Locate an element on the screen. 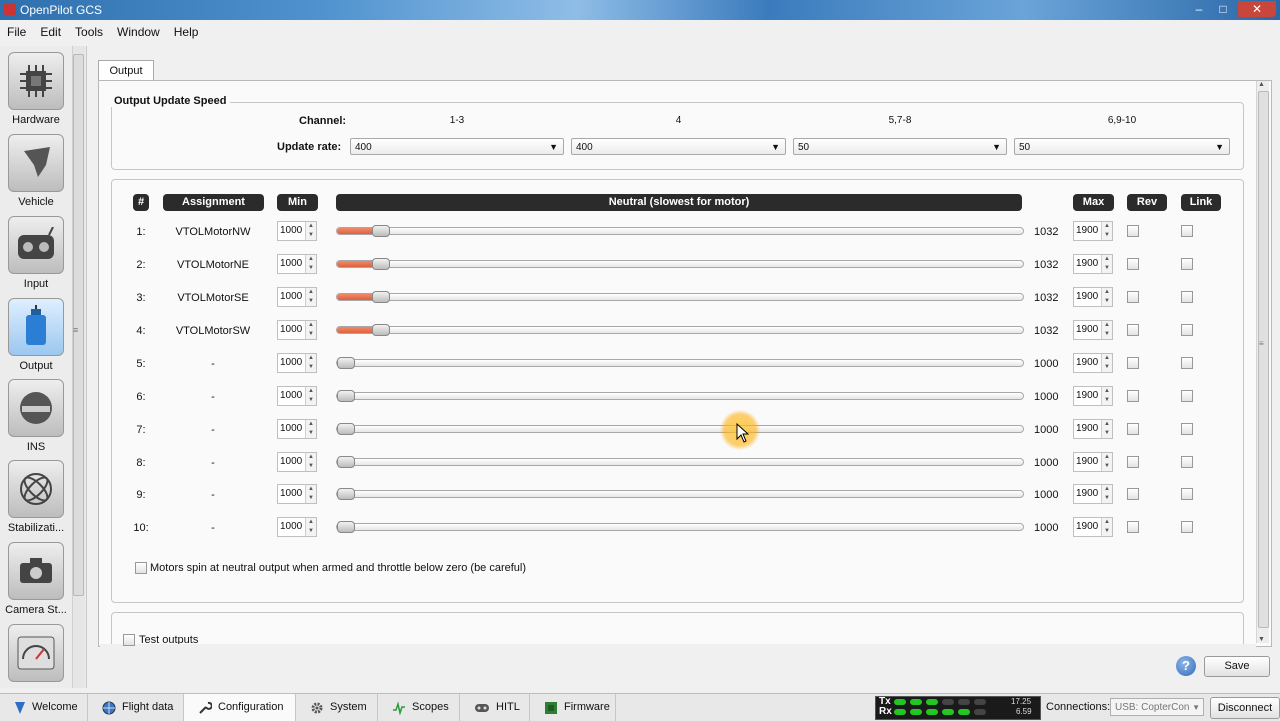  menu-edit: Edit is located at coordinates (50, 32).